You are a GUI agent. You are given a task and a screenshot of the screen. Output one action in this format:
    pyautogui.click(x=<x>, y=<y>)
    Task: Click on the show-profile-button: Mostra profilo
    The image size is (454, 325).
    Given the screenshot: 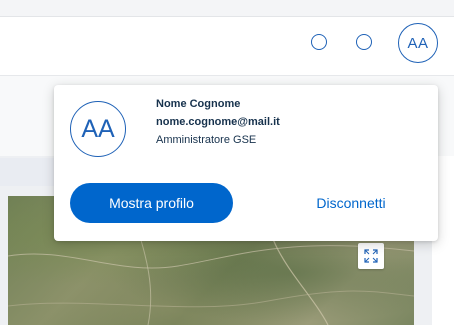 What is the action you would take?
    pyautogui.click(x=151, y=203)
    